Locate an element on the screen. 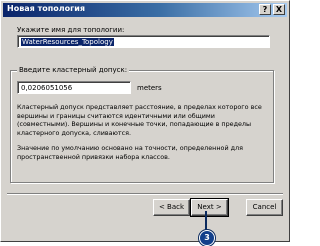 Image resolution: width=320 pixels, height=246 pixels. topology-name-label: Укажите имя для топологии: is located at coordinates (71, 30).